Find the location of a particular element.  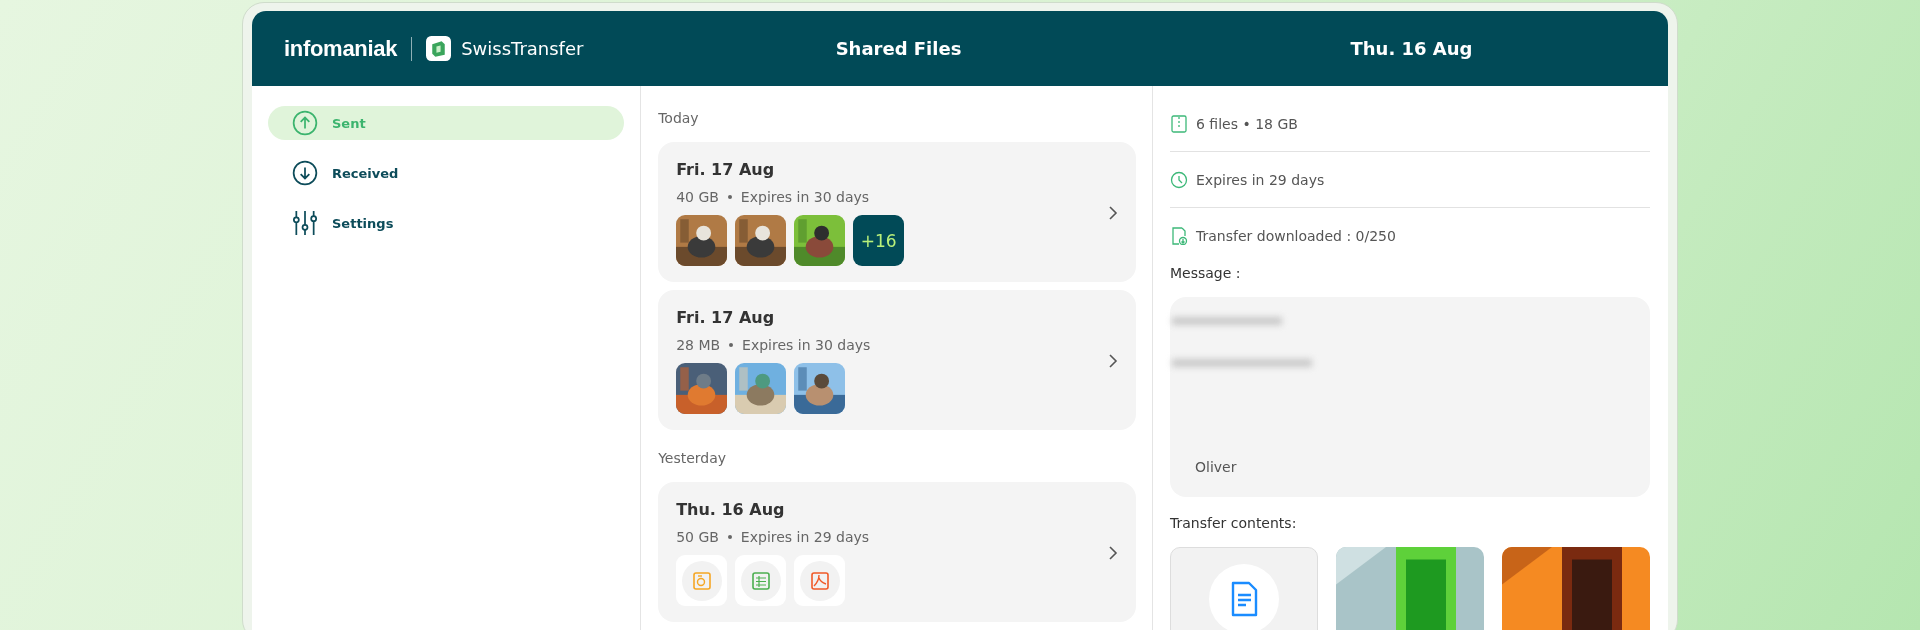

nav-item: Settings is located at coordinates (446, 223).